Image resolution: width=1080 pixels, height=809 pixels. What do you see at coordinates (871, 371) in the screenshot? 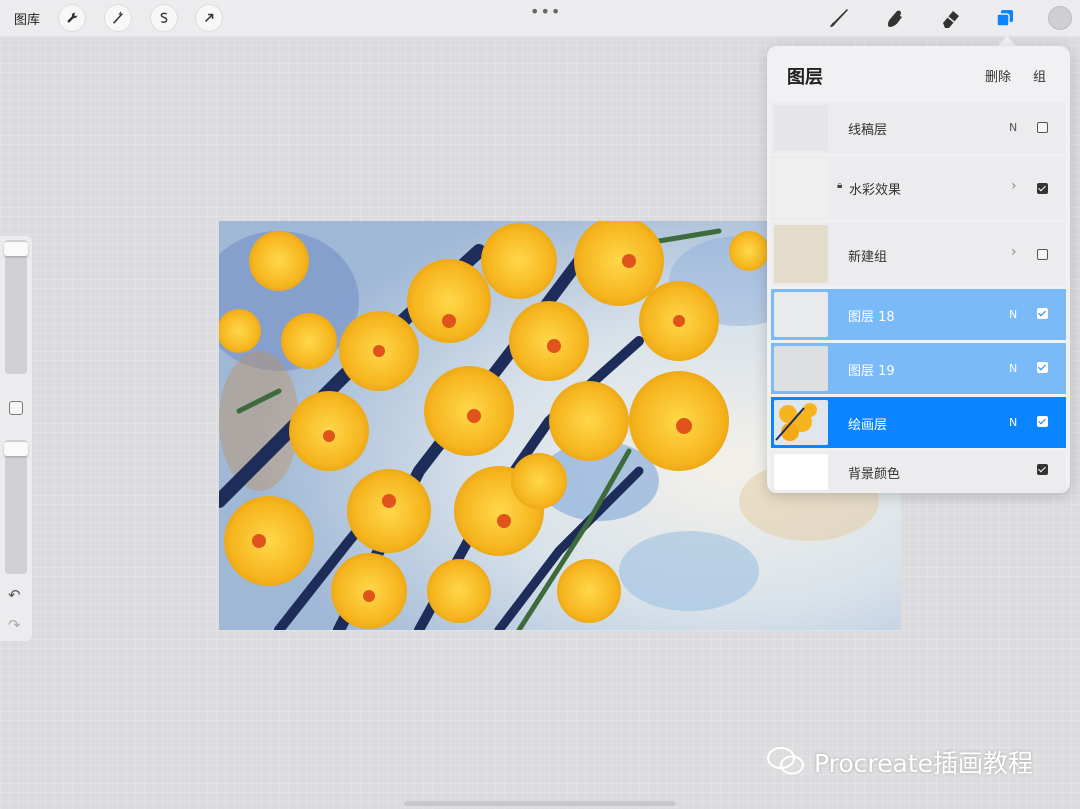
I see `layer-name: 图层 19` at bounding box center [871, 371].